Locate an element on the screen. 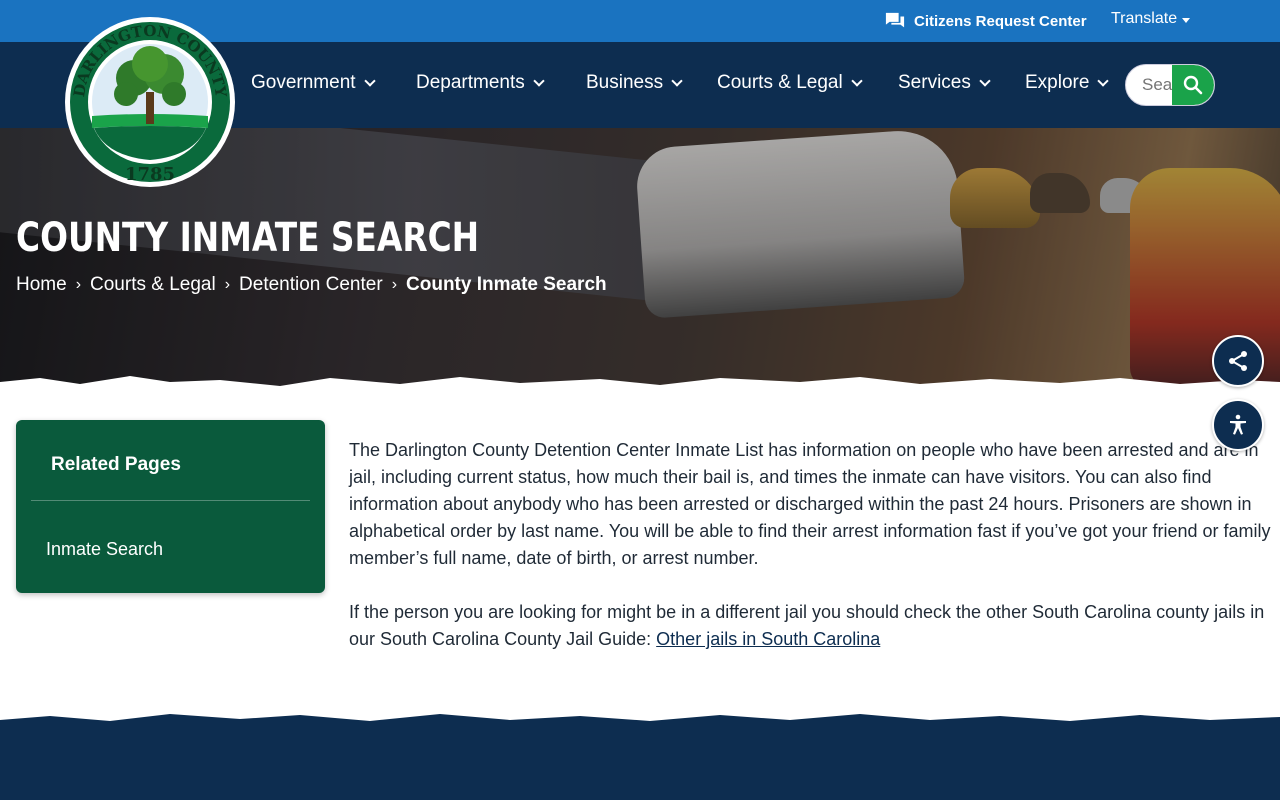  nav-label: Government is located at coordinates (303, 82).